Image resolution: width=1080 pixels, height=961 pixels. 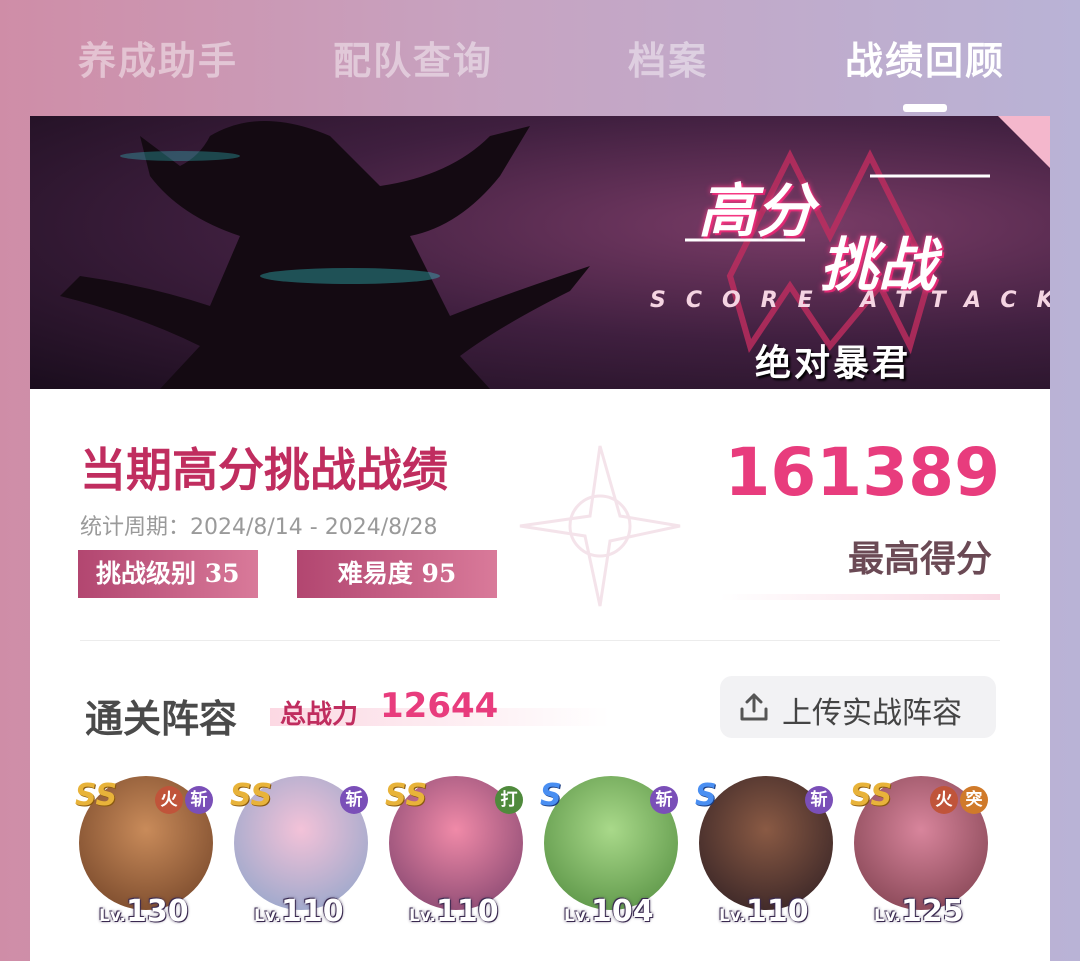 I want to click on stat-period: 统计周期：2024/8/14 - 2024/8/28, so click(x=259, y=527).